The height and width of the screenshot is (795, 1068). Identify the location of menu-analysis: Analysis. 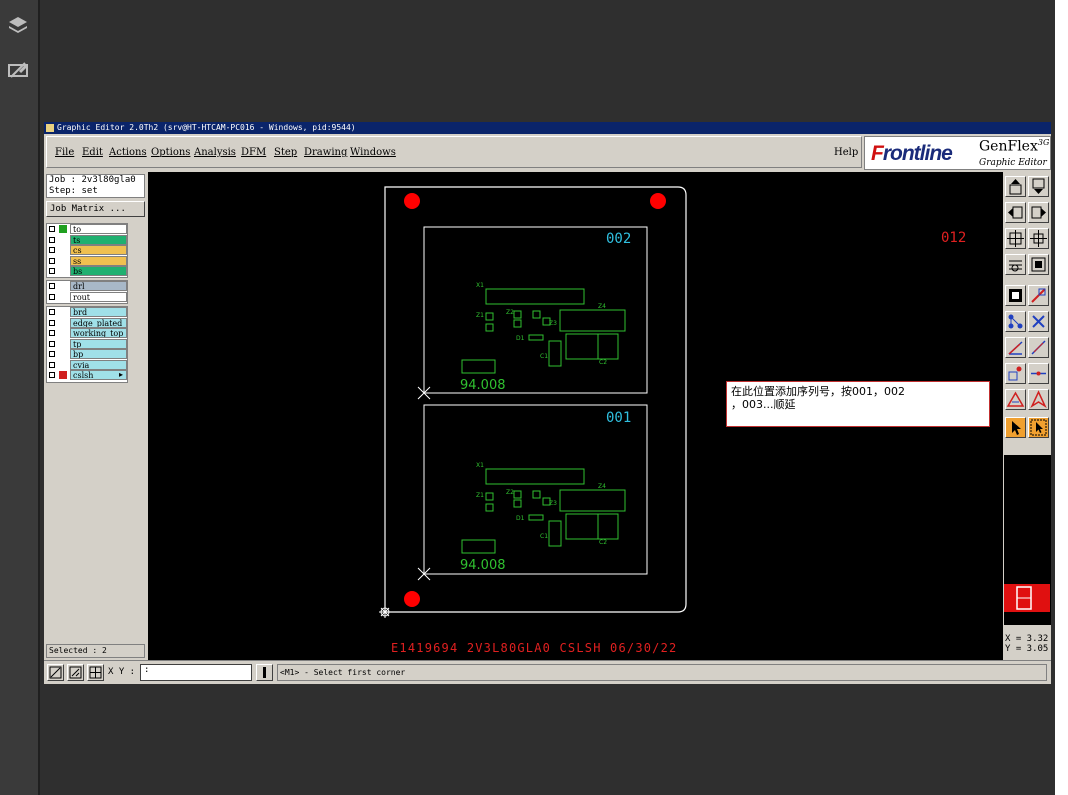
(215, 152).